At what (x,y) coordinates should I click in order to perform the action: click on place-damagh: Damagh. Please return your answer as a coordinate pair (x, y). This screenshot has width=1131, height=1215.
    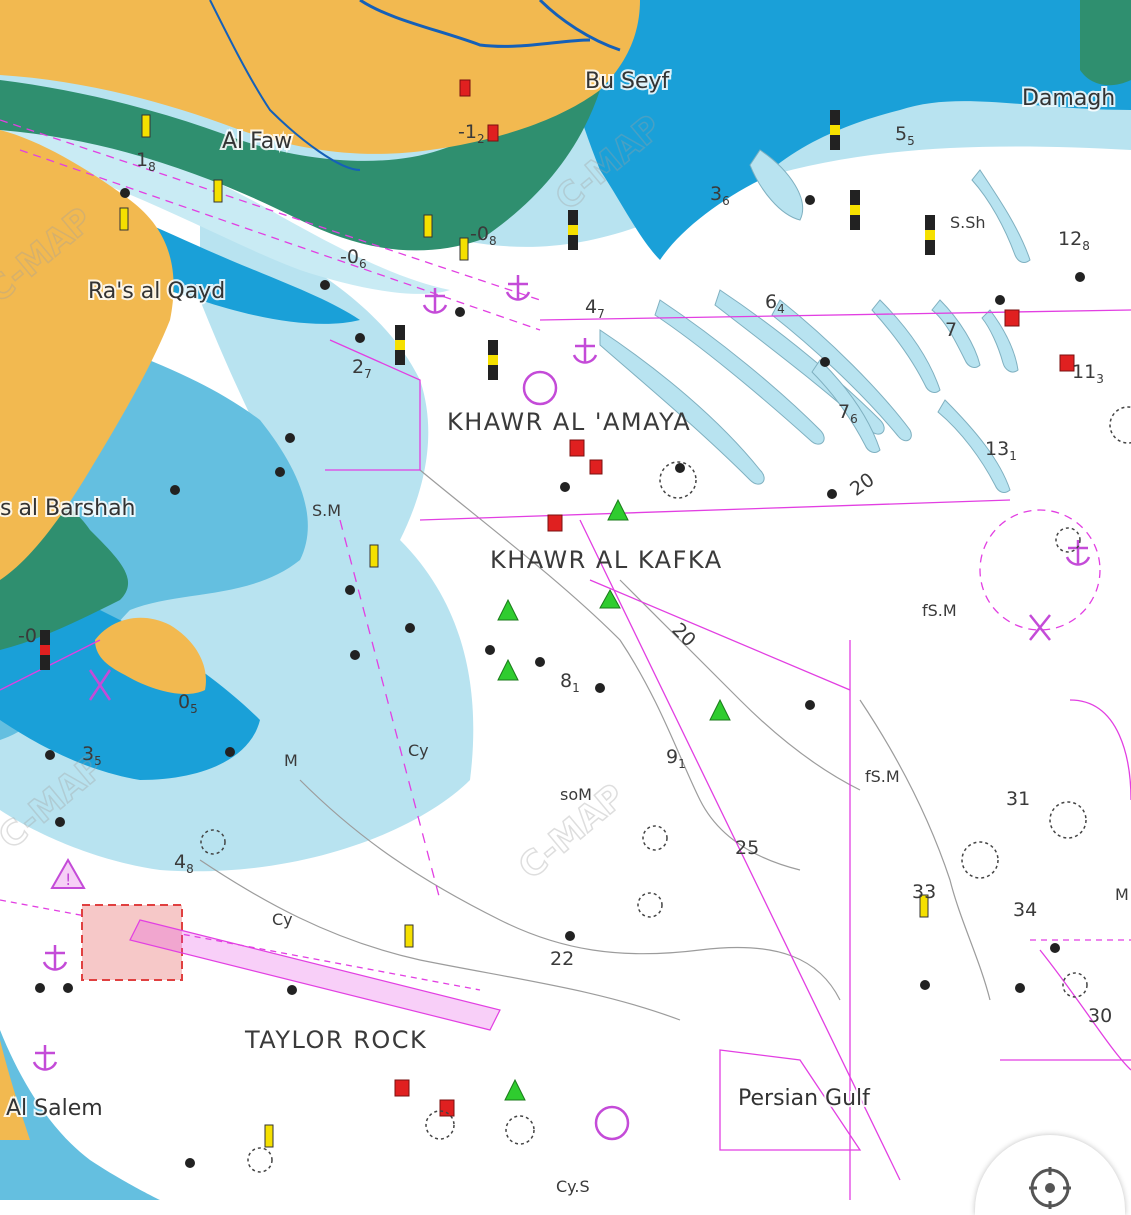
    Looking at the image, I should click on (1068, 98).